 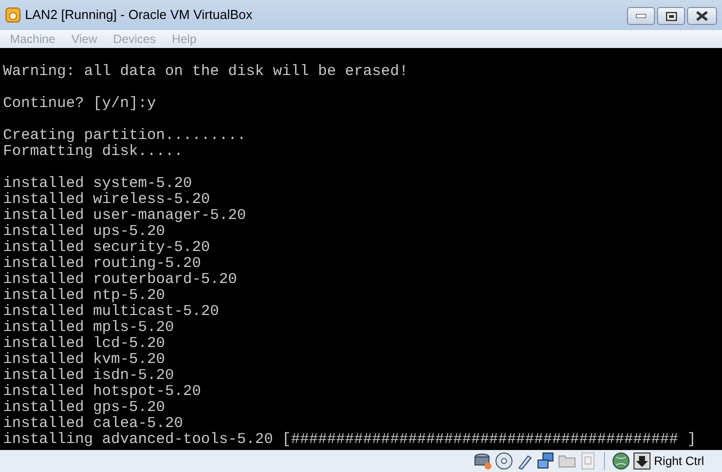 What do you see at coordinates (107, 248) in the screenshot?
I see `console-line: installed security-5.20` at bounding box center [107, 248].